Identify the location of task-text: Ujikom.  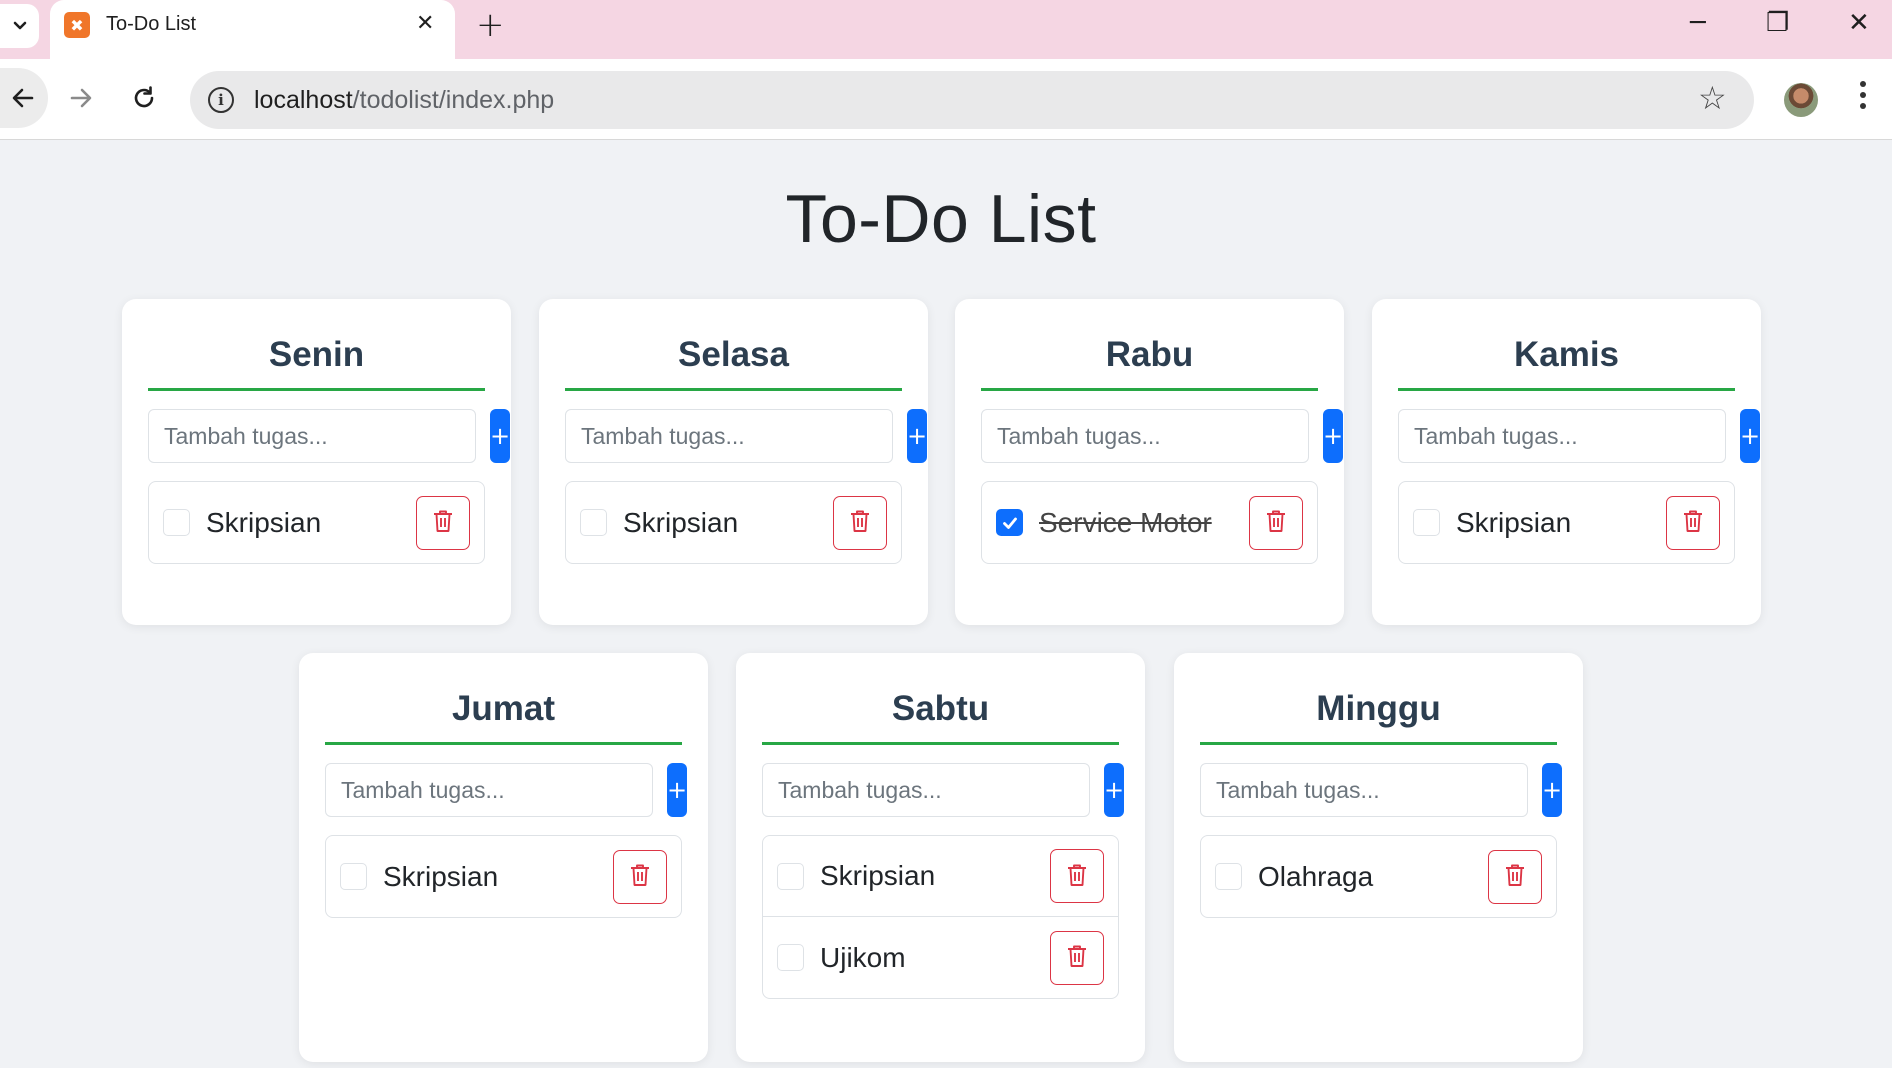
(863, 957).